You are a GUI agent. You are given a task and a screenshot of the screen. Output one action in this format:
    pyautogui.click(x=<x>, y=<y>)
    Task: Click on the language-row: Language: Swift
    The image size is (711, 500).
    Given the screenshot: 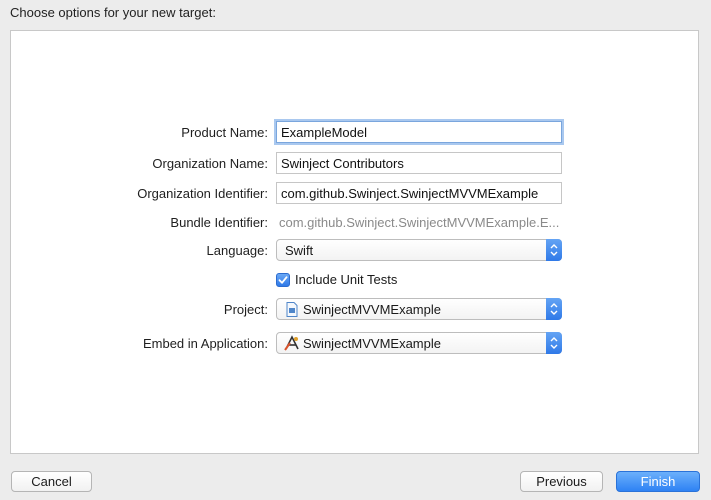 What is the action you would take?
    pyautogui.click(x=355, y=251)
    